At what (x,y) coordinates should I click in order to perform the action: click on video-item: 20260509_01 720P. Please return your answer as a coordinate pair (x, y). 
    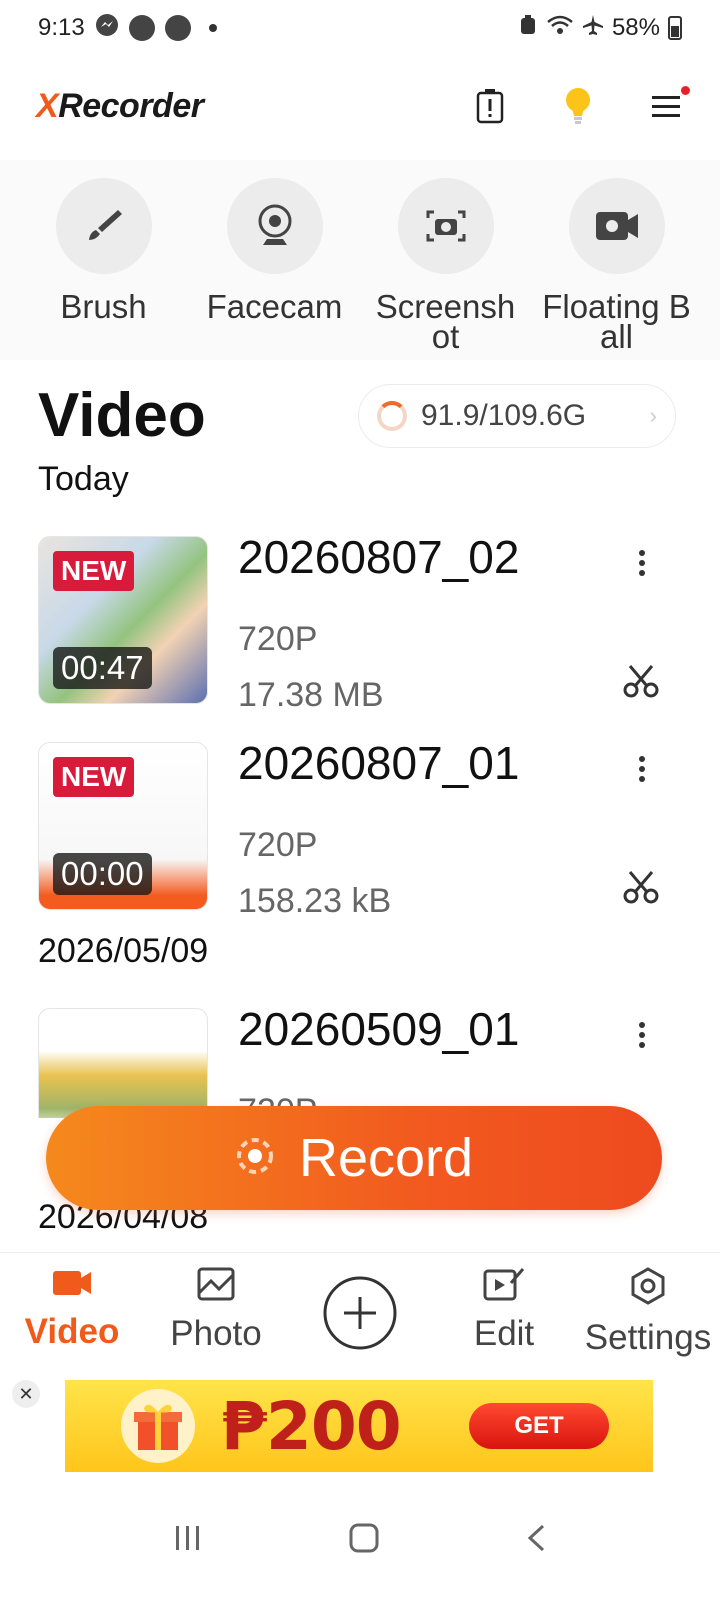
    Looking at the image, I should click on (358, 1063).